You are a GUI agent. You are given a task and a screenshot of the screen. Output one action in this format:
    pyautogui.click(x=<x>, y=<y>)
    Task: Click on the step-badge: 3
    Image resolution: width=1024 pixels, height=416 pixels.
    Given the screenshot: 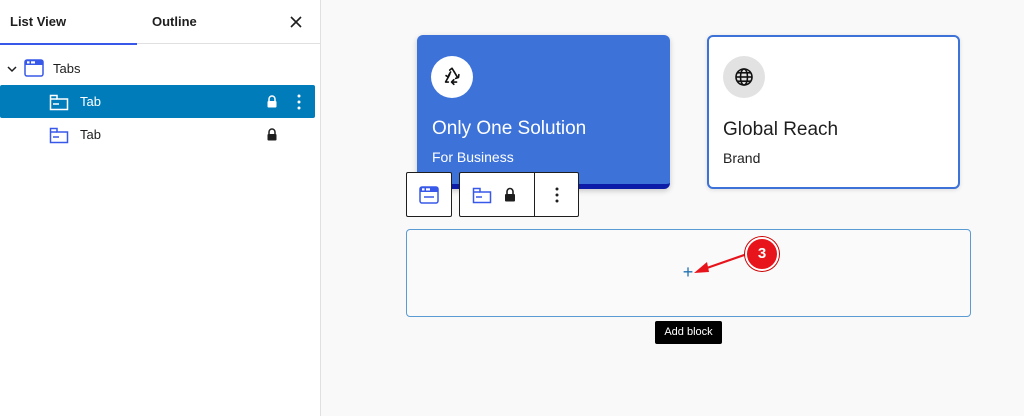 What is the action you would take?
    pyautogui.click(x=762, y=254)
    